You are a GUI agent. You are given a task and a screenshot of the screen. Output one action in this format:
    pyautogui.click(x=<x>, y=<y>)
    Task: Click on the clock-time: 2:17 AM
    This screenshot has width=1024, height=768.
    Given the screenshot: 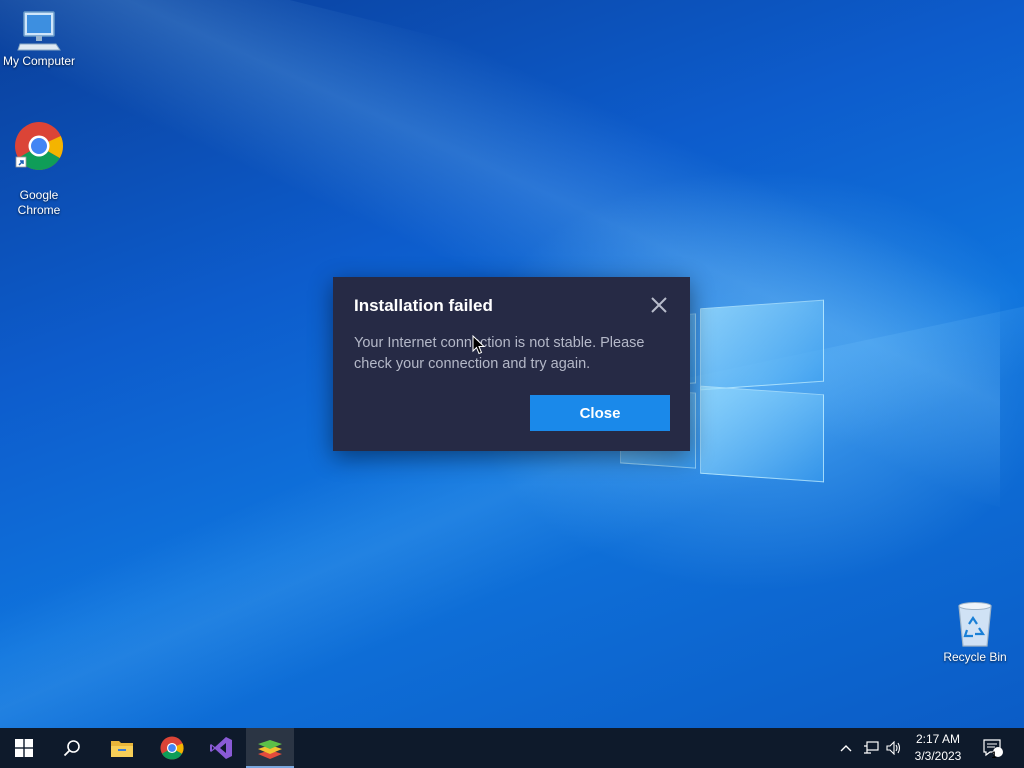 What is the action you would take?
    pyautogui.click(x=938, y=739)
    